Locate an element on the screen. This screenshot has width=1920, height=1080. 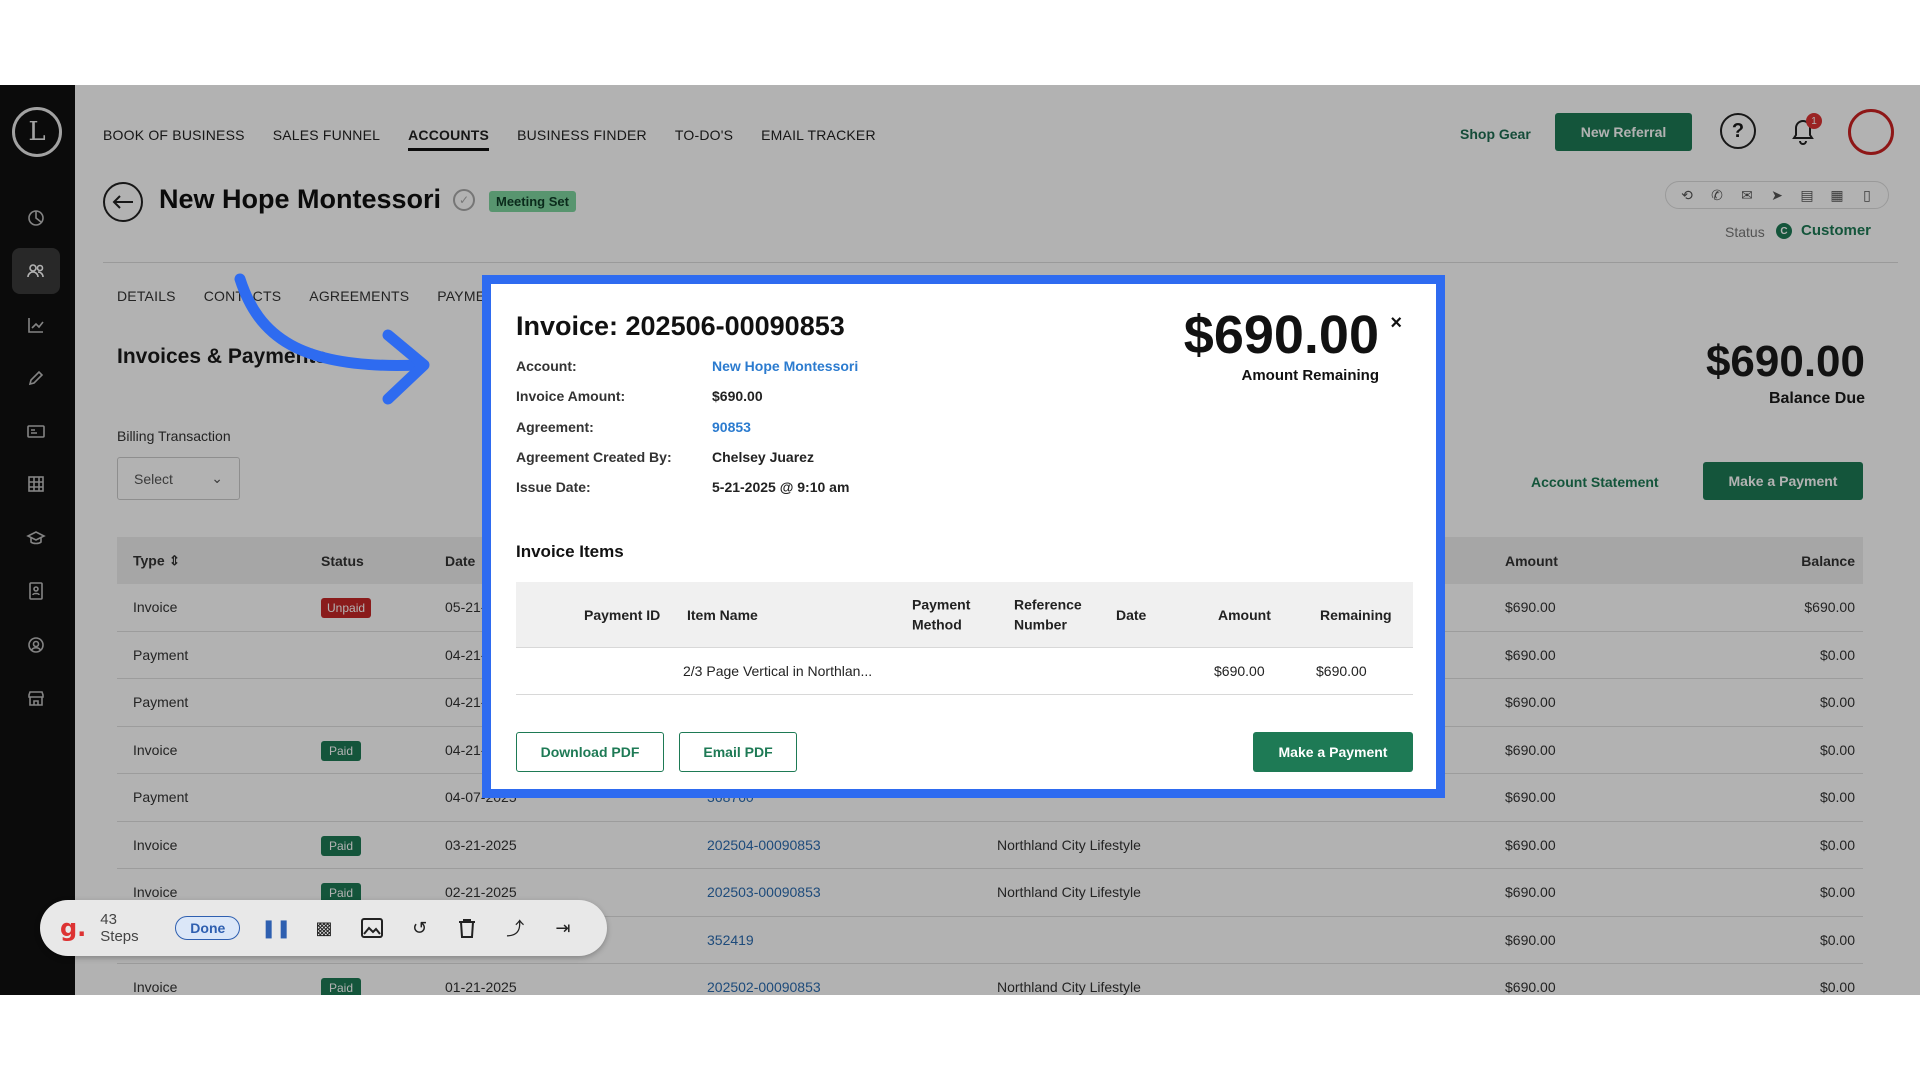
field-label: Invoice Amount: is located at coordinates (571, 396).